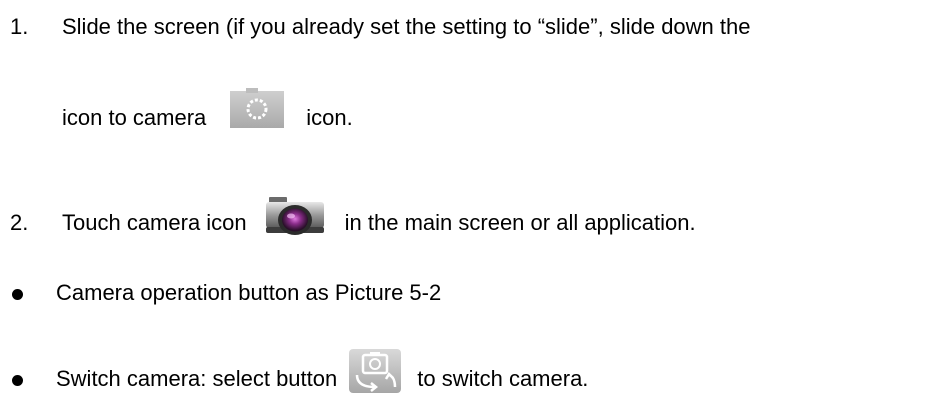 The height and width of the screenshot is (401, 950). Describe the element at coordinates (19, 26) in the screenshot. I see `step-number: 1.` at that location.